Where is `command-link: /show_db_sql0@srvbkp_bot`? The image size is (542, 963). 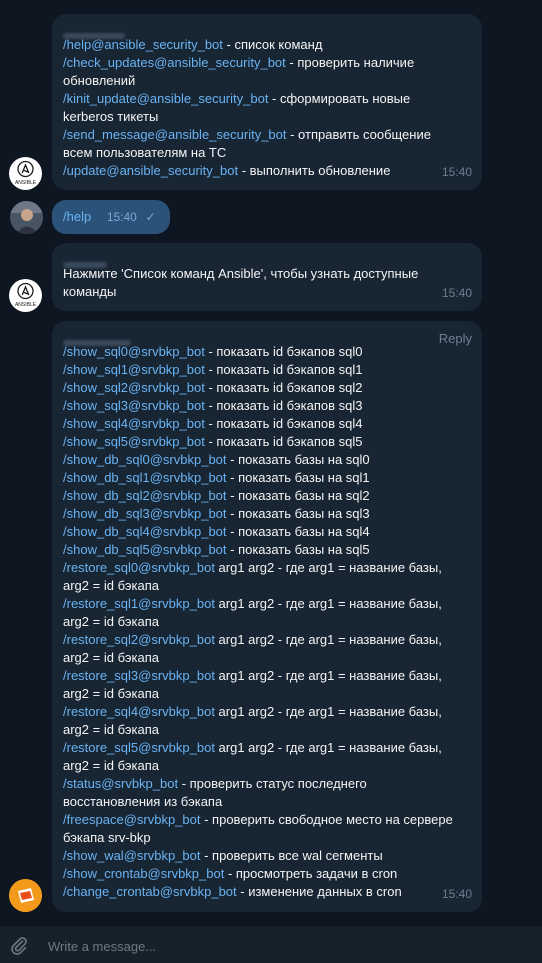
command-link: /show_db_sql0@srvbkp_bot is located at coordinates (145, 459).